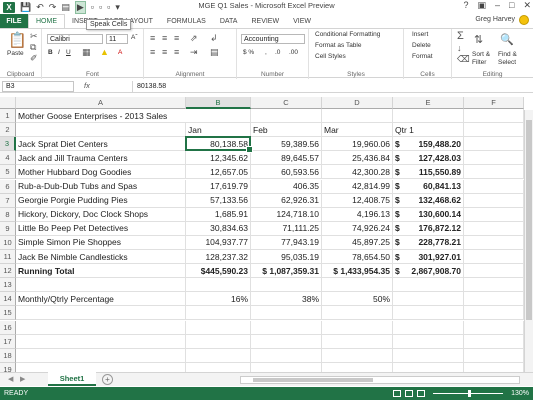 The height and width of the screenshot is (400, 533). What do you see at coordinates (38, 86) in the screenshot?
I see `name-box: B3` at bounding box center [38, 86].